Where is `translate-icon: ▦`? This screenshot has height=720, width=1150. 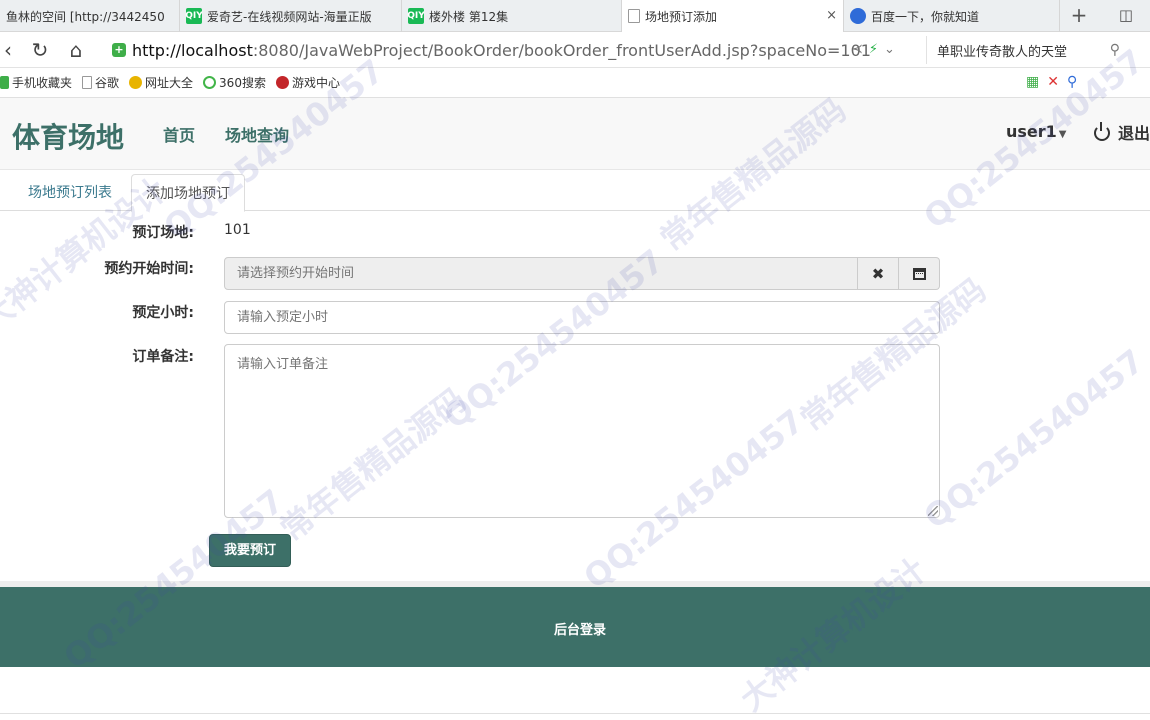 translate-icon: ▦ is located at coordinates (1036, 82).